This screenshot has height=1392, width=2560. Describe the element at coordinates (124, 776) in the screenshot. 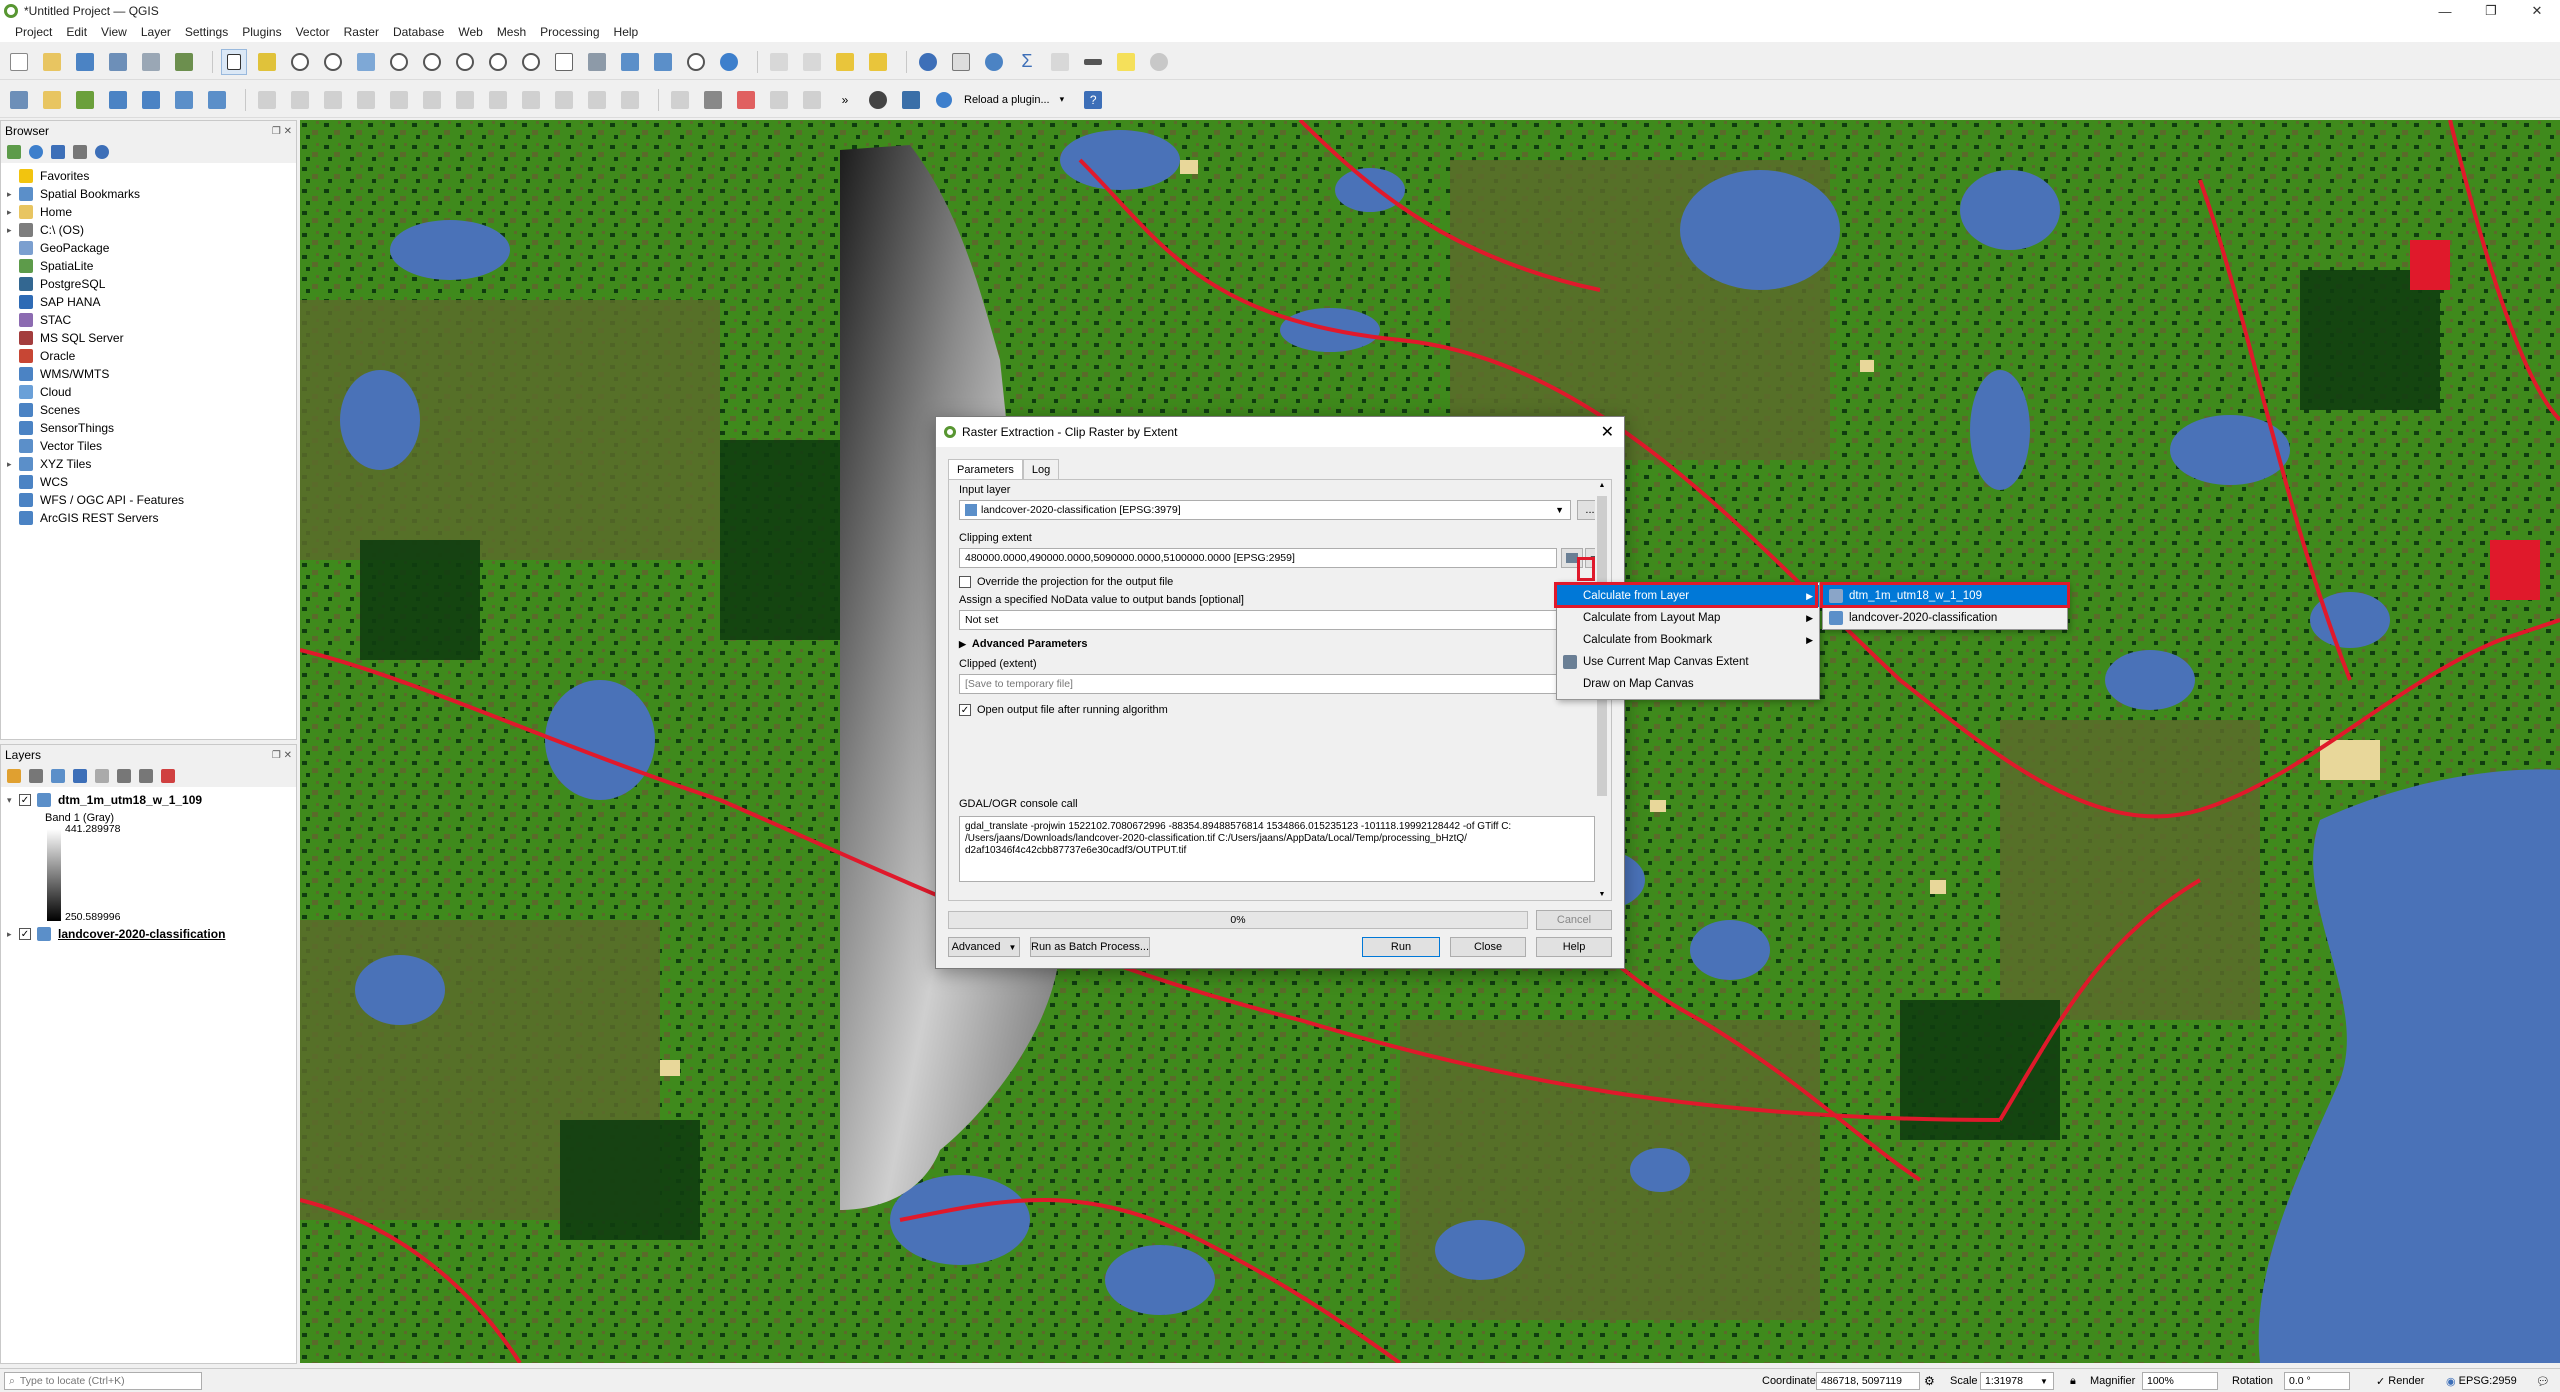

I see `expand-all-icon` at that location.